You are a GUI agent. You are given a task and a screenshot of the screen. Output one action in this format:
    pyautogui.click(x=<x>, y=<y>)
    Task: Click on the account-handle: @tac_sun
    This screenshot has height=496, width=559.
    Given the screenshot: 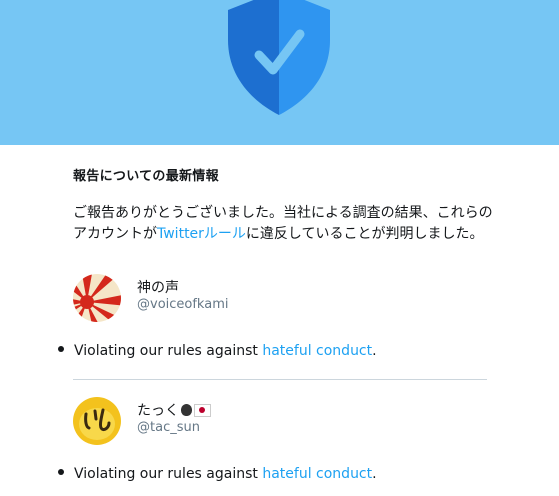 What is the action you would take?
    pyautogui.click(x=168, y=427)
    